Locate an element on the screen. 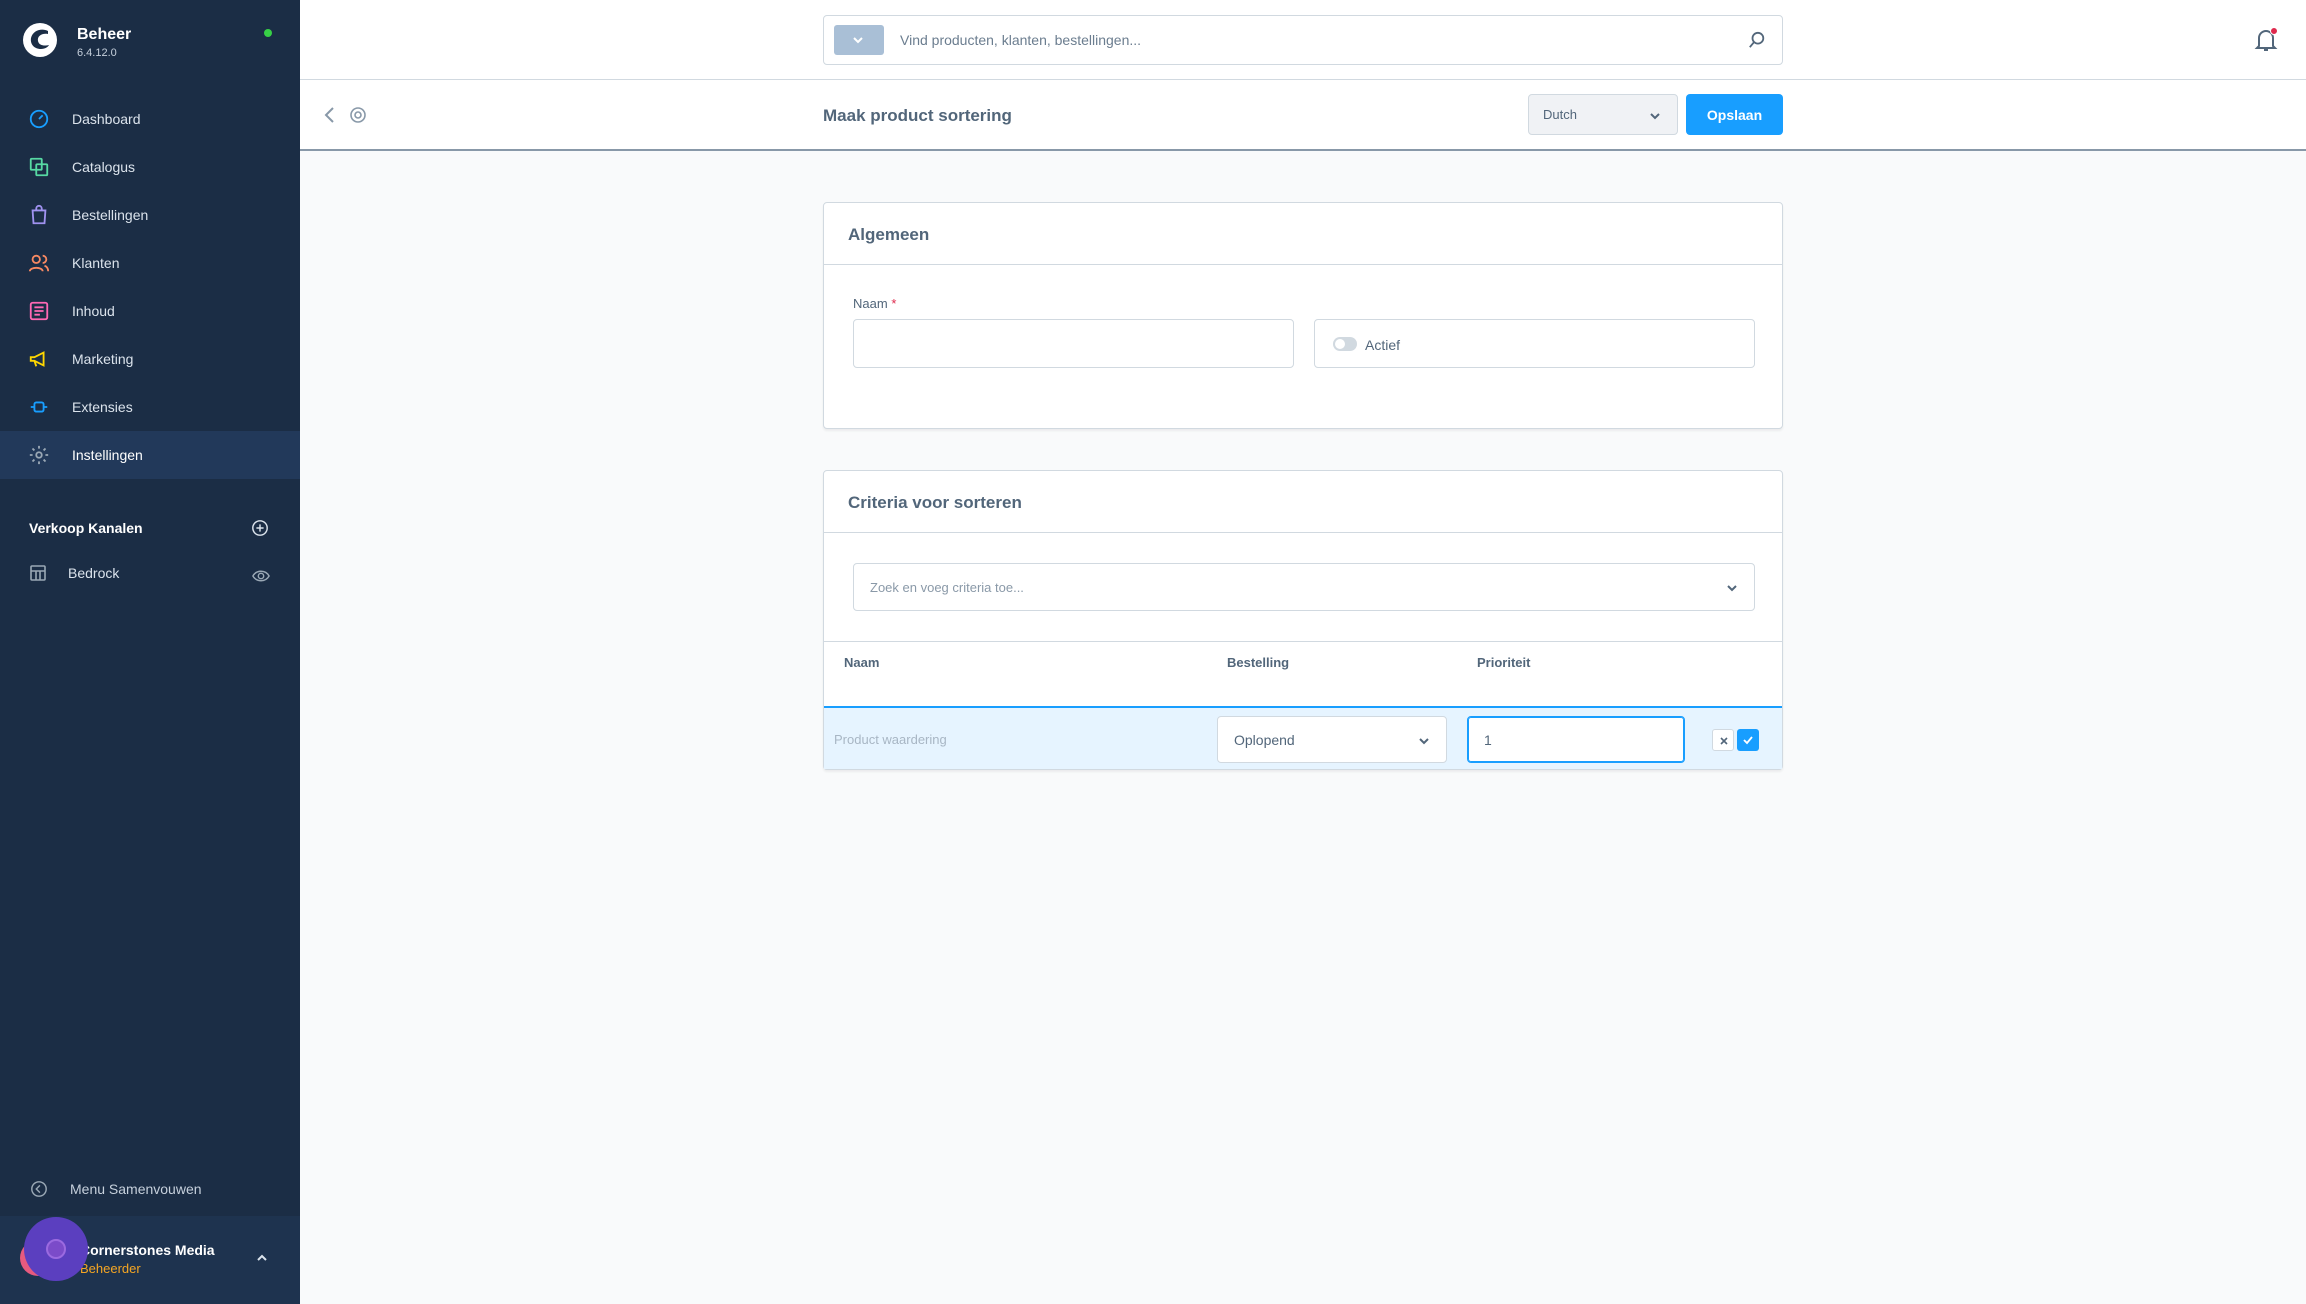 The height and width of the screenshot is (1304, 2306). plug-icon is located at coordinates (39, 407).